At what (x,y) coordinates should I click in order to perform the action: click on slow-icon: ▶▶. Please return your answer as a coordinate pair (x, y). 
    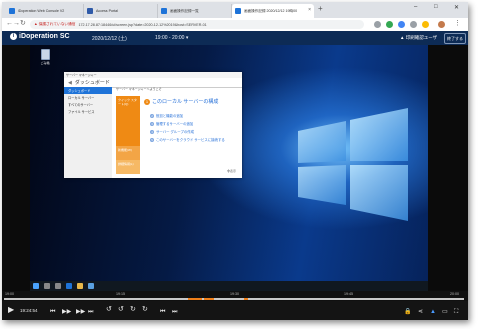
    Looking at the image, I should click on (66, 312).